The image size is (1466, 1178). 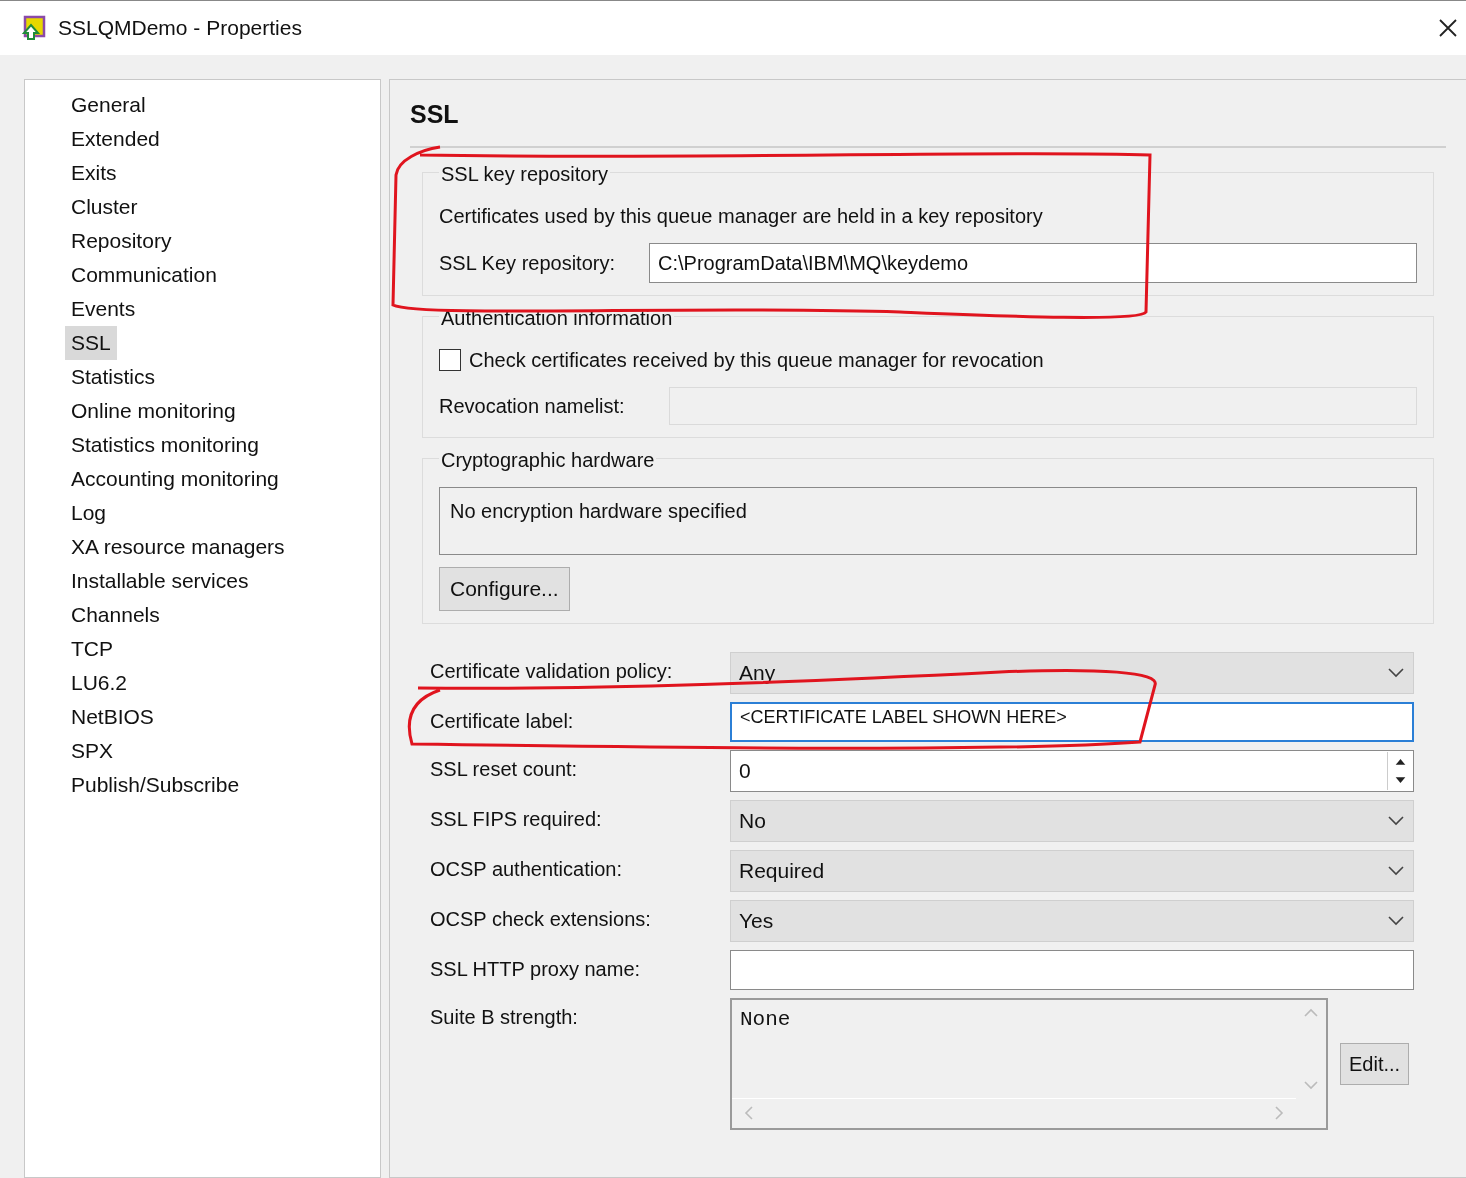 What do you see at coordinates (144, 275) in the screenshot?
I see `nav-item: Communication` at bounding box center [144, 275].